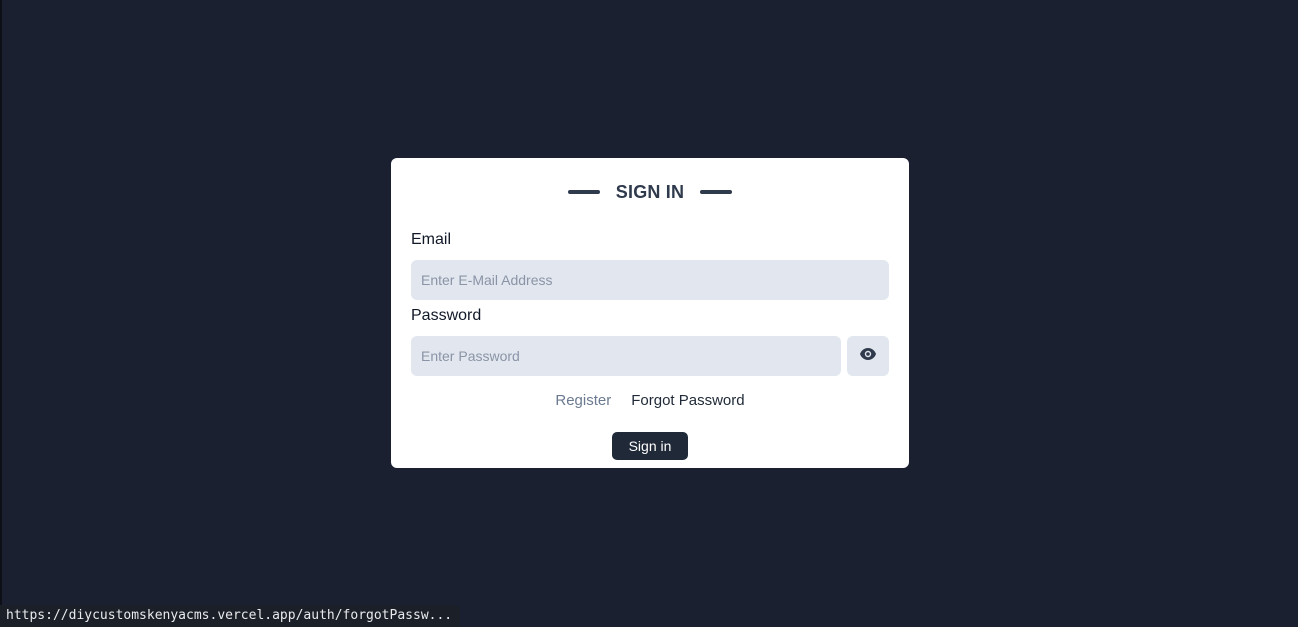  Describe the element at coordinates (626, 356) in the screenshot. I see `password-field` at that location.